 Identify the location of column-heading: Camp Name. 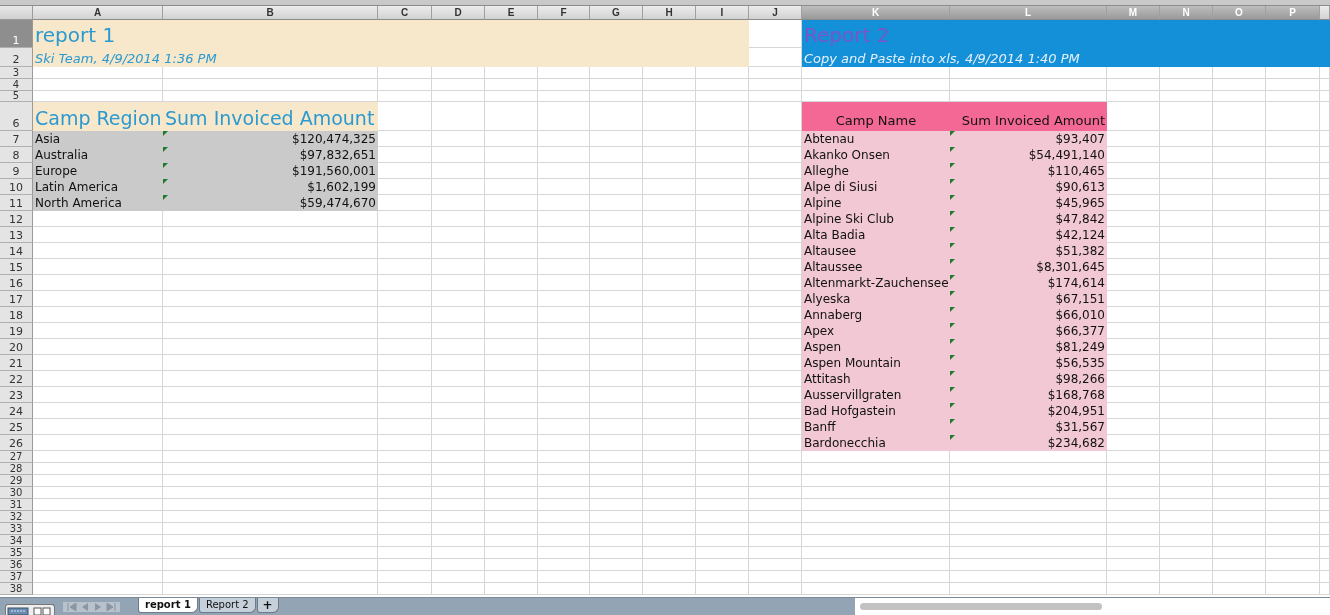
(876, 116).